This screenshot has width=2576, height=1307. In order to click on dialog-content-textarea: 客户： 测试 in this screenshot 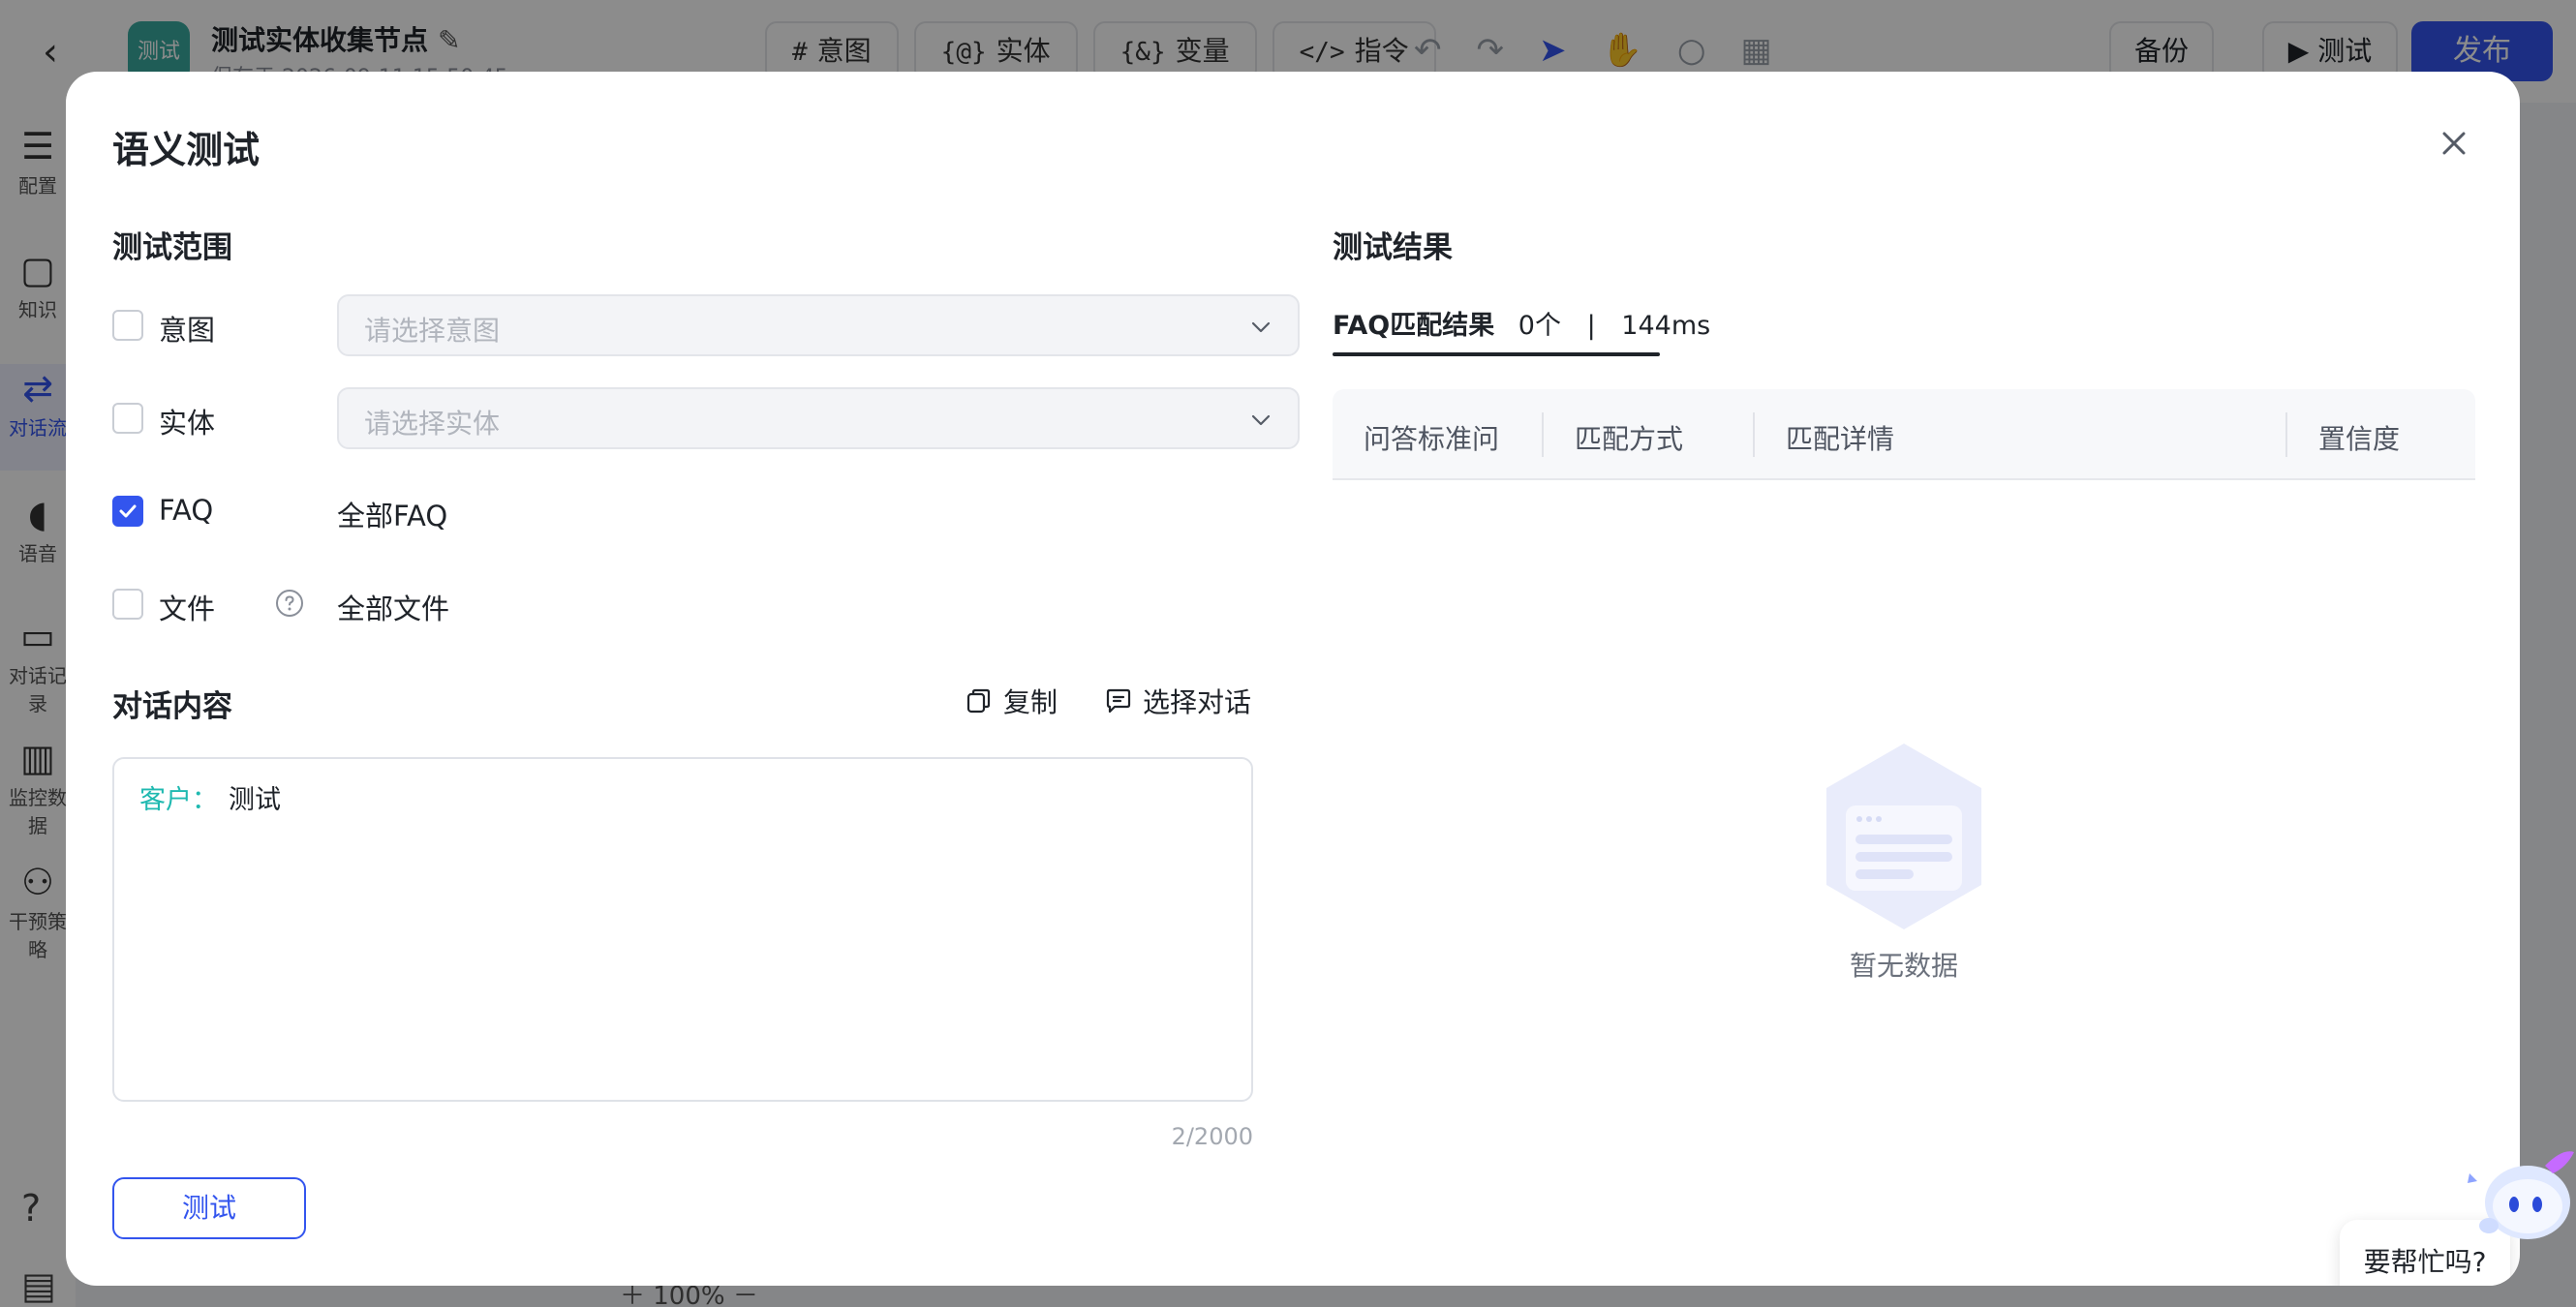, I will do `click(682, 930)`.